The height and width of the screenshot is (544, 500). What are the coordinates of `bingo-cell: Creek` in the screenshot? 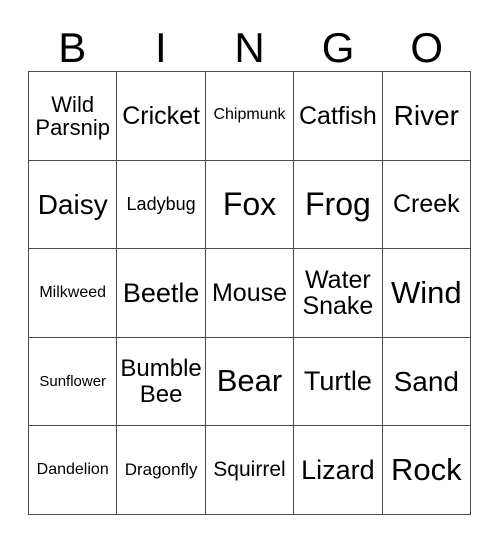 It's located at (426, 205).